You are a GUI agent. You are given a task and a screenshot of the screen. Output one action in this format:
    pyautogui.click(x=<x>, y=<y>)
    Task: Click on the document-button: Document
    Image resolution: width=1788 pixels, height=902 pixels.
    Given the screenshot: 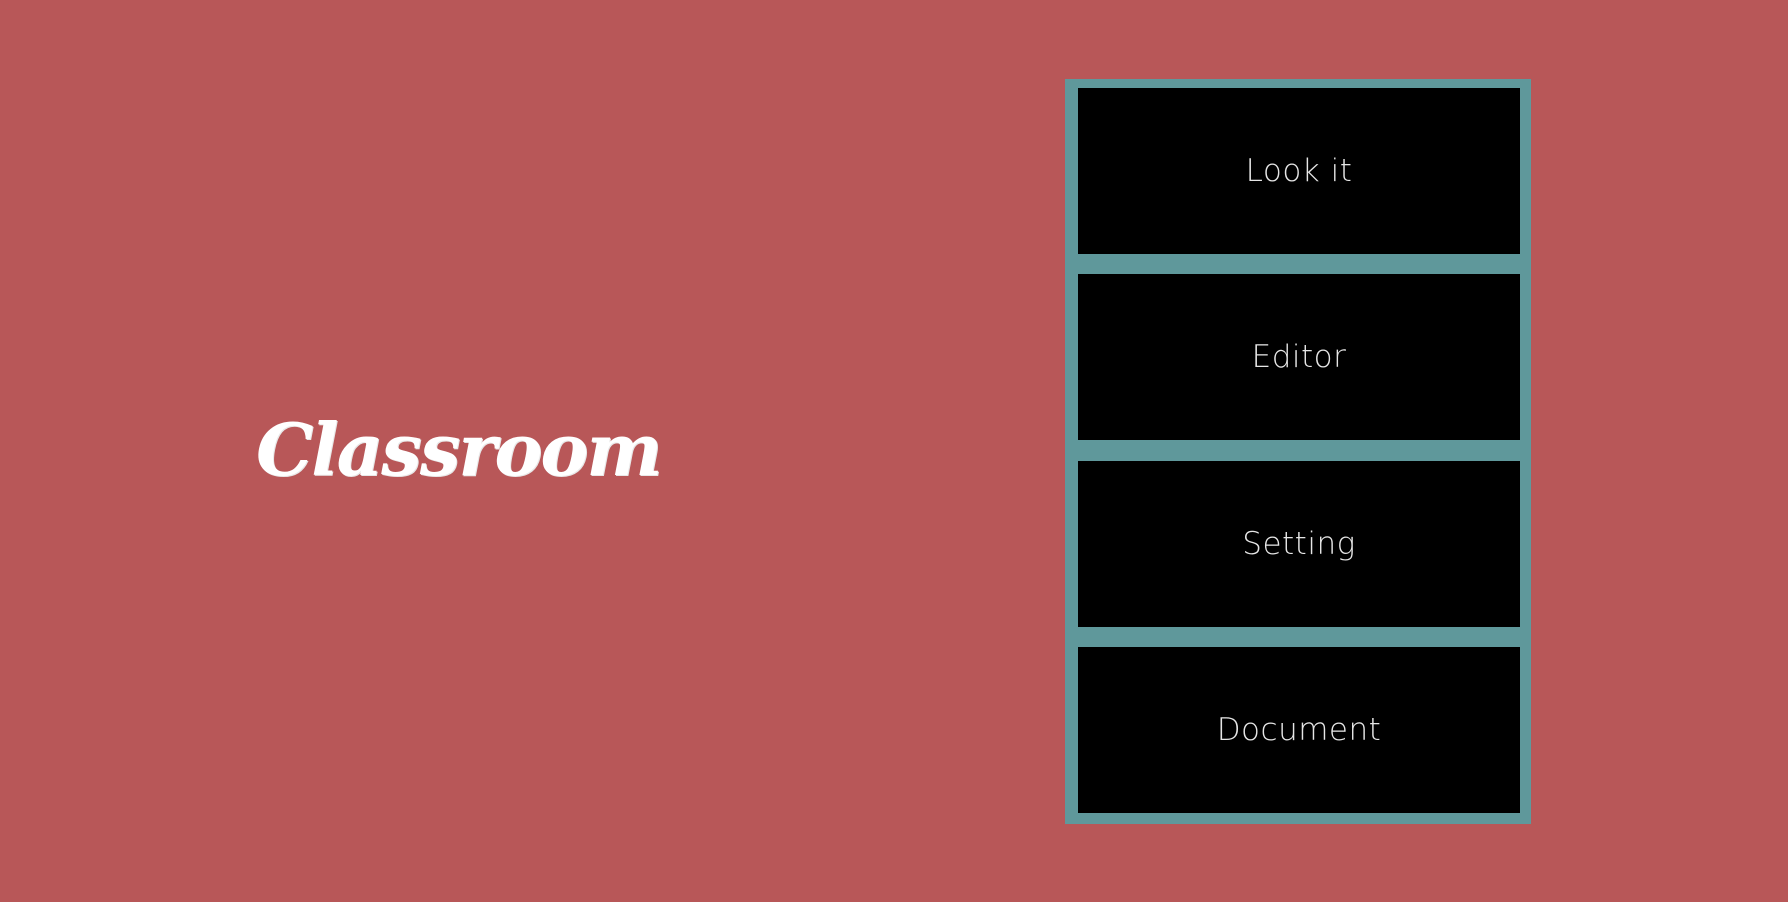 What is the action you would take?
    pyautogui.click(x=1299, y=730)
    